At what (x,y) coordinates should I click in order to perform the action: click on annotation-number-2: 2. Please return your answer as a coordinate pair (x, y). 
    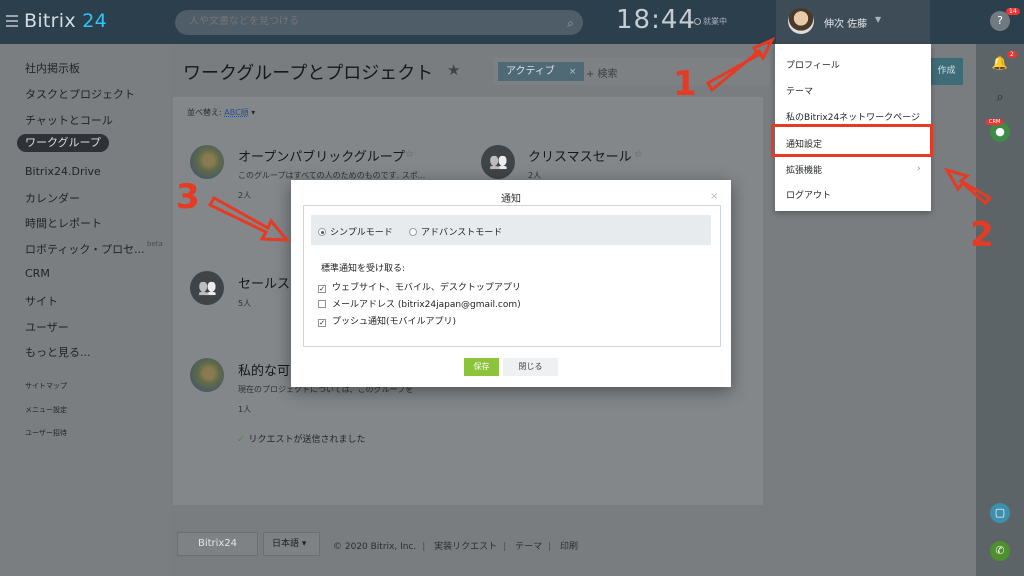
    Looking at the image, I should click on (982, 235).